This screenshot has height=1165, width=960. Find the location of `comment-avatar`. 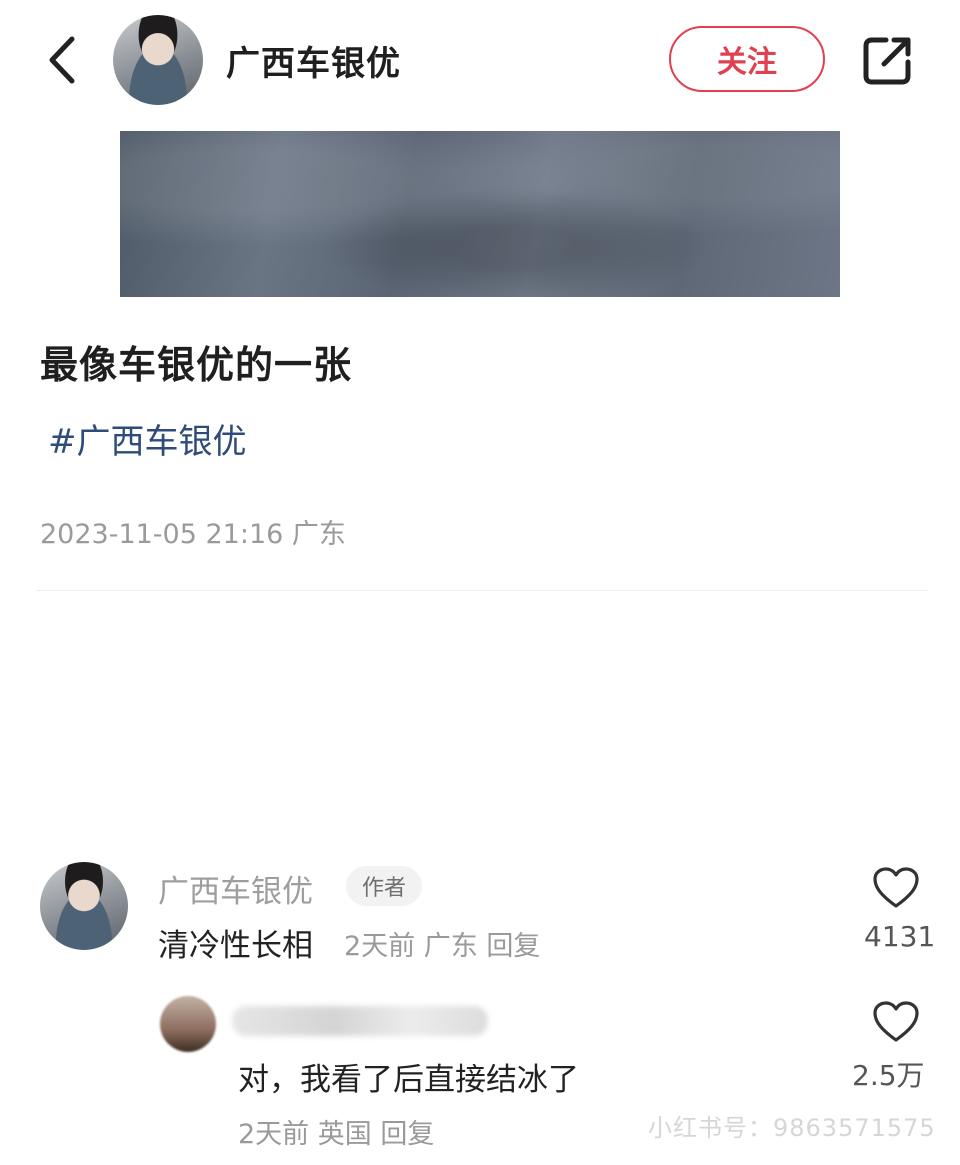

comment-avatar is located at coordinates (84, 906).